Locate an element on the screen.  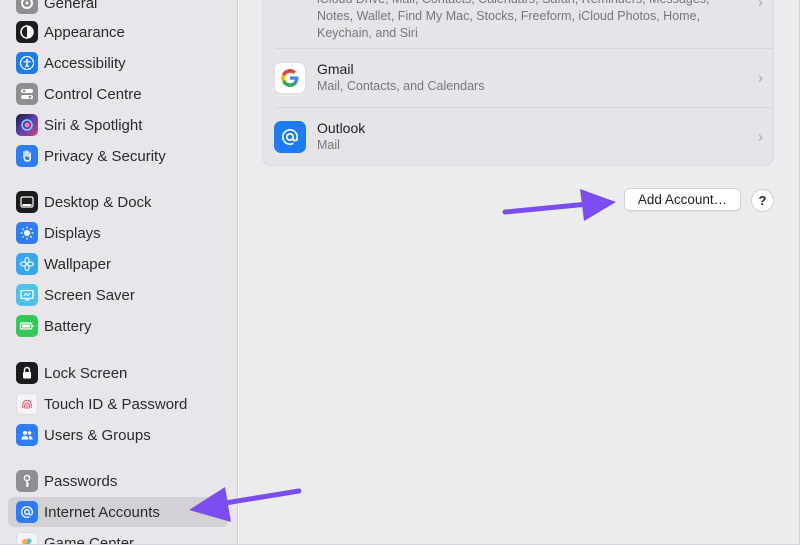
sun-icon is located at coordinates (27, 233).